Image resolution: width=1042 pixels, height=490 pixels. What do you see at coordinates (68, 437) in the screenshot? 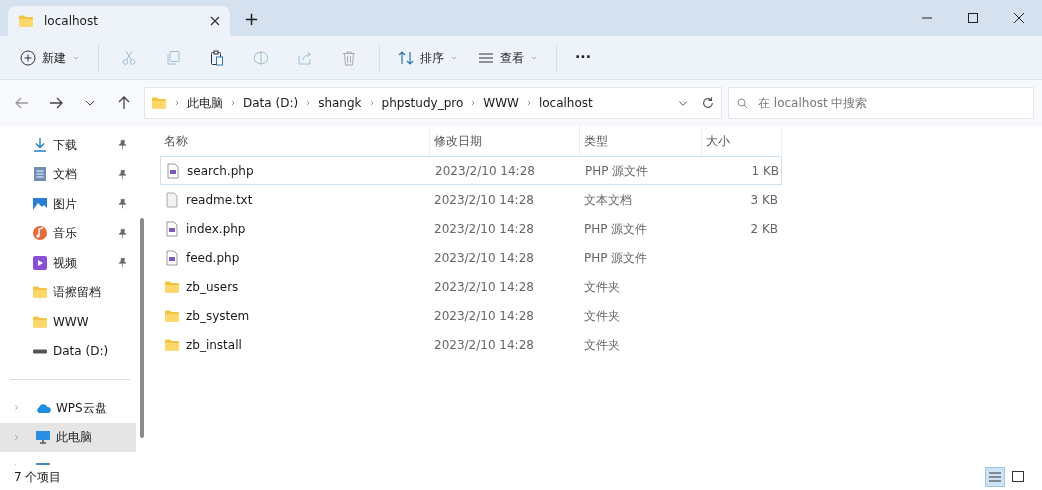
I see `sidebar-item: 此电脑` at bounding box center [68, 437].